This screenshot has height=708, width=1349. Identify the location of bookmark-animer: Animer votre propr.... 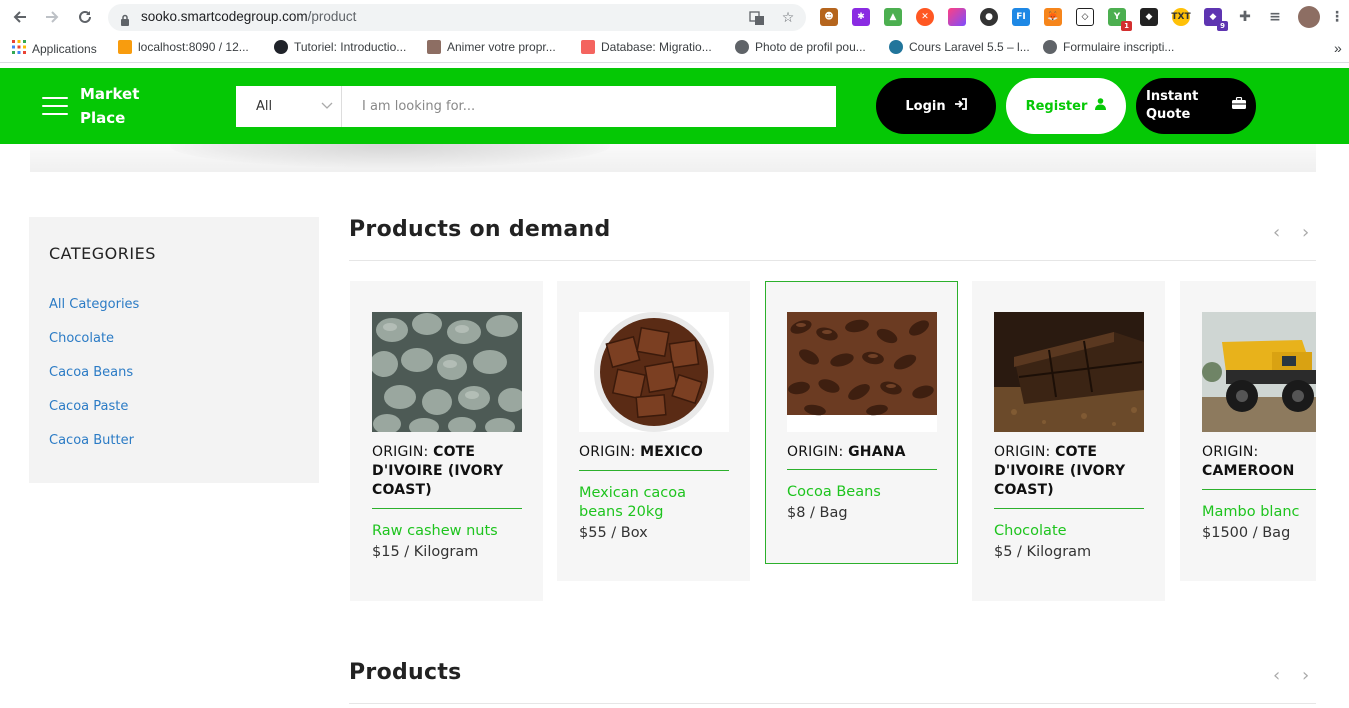
(491, 47).